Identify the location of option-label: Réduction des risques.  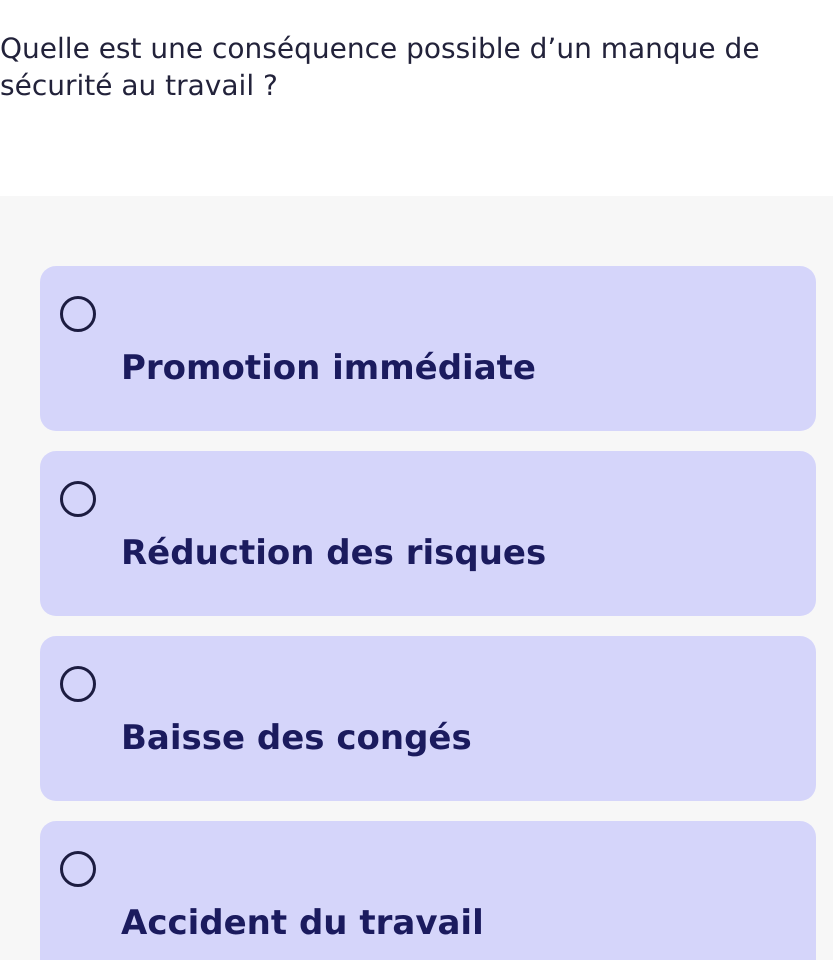
(333, 553).